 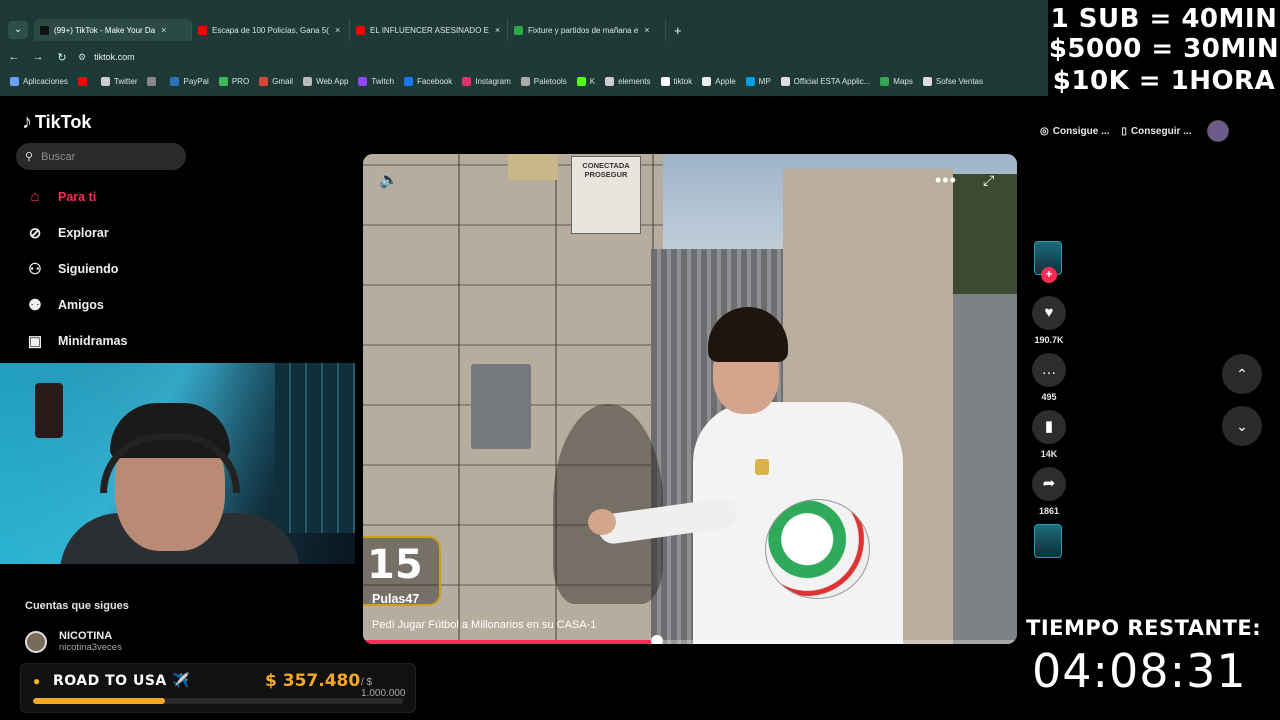 I want to click on bookmark-item: tiktok, so click(x=676, y=81).